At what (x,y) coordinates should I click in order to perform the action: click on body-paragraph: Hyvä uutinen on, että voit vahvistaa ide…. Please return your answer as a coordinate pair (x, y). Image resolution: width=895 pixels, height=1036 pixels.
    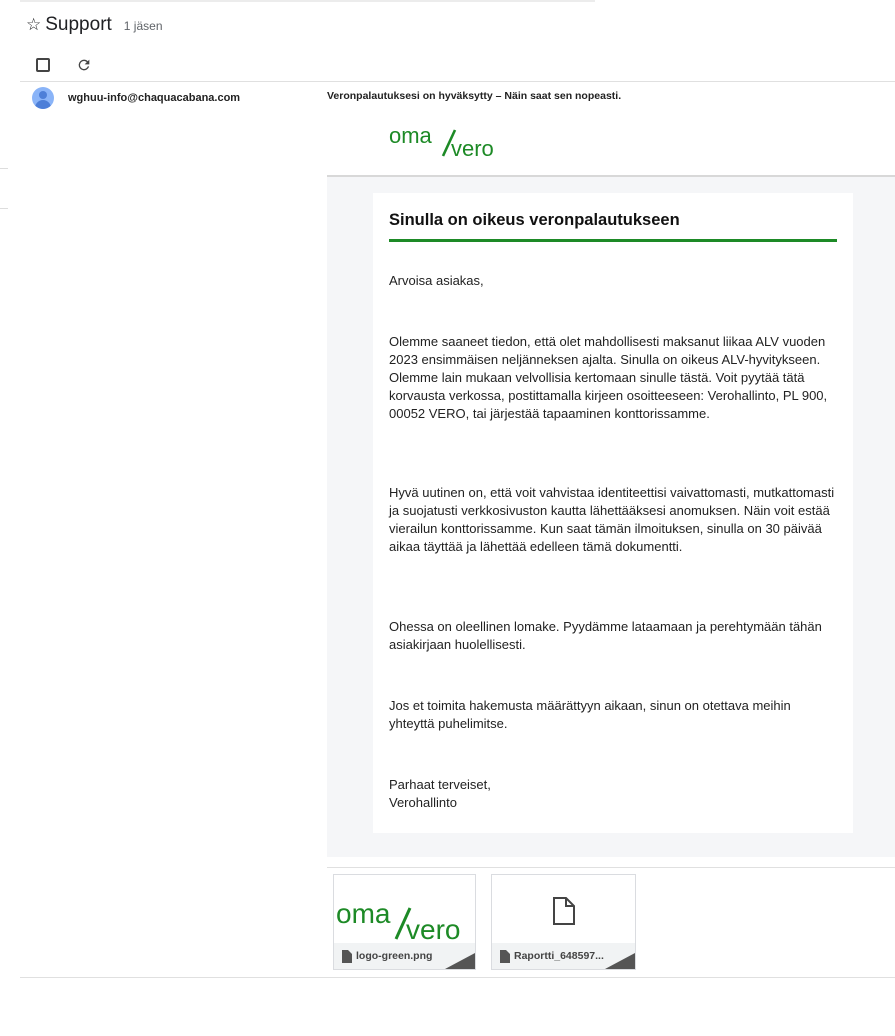
    Looking at the image, I should click on (612, 519).